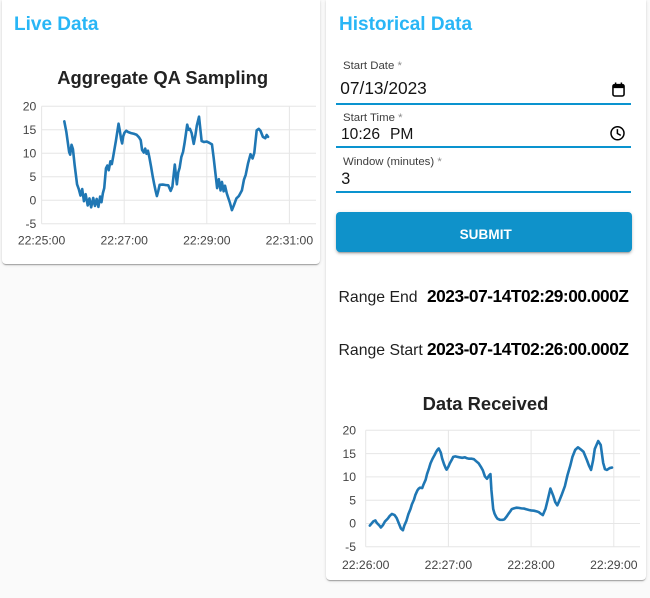 This screenshot has height=598, width=650. Describe the element at coordinates (42, 241) in the screenshot. I see `svg-text: 22:25:00` at that location.